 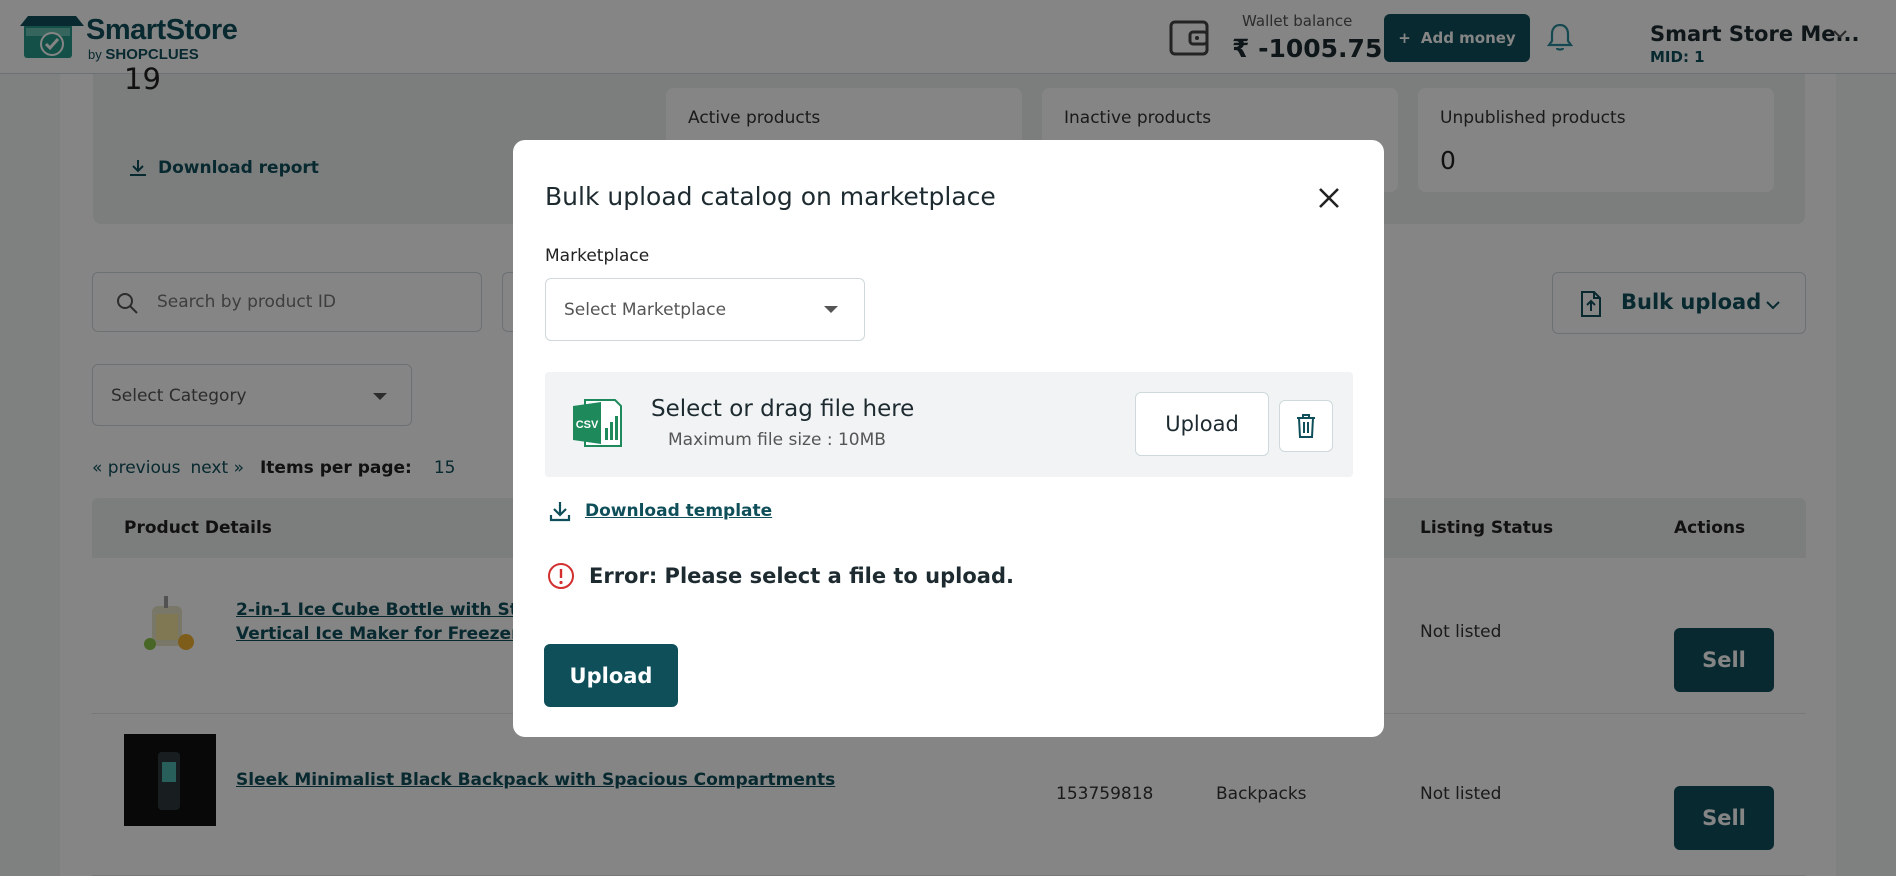 I want to click on close-icon, so click(x=1329, y=198).